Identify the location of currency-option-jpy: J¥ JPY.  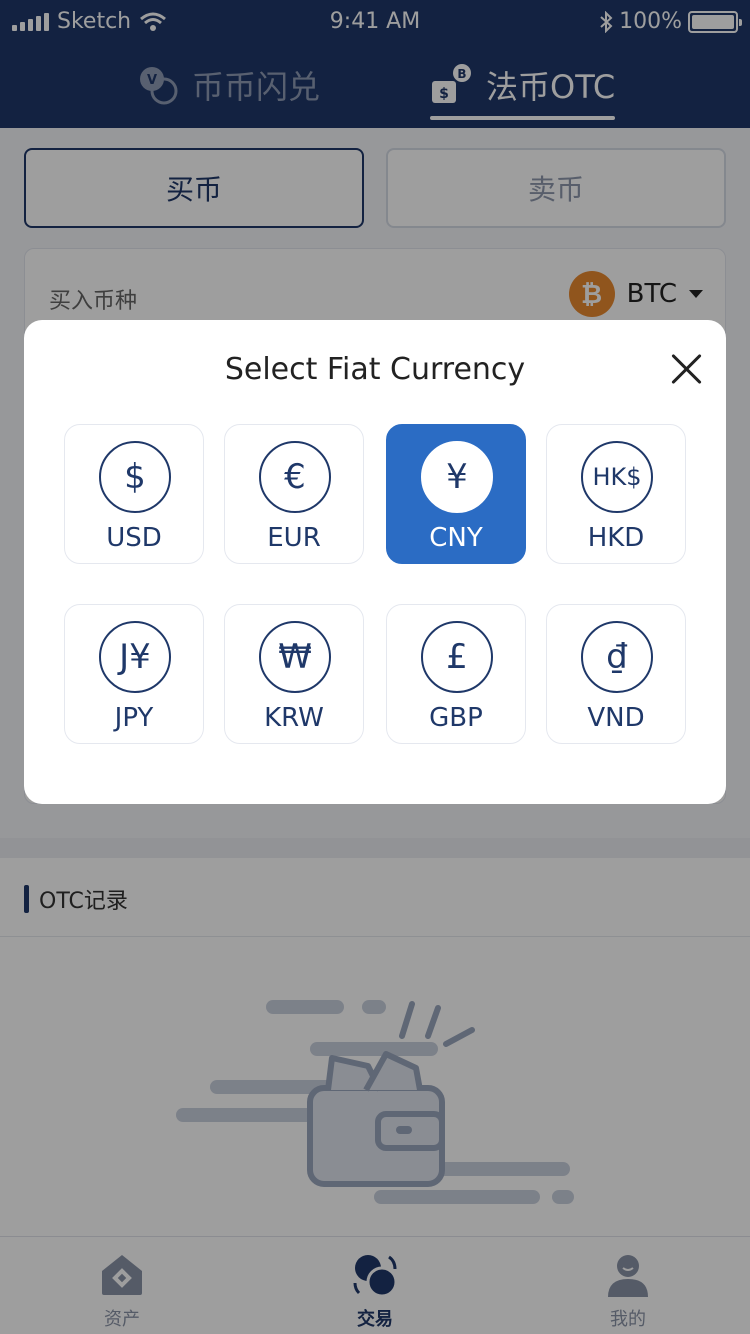
(134, 674).